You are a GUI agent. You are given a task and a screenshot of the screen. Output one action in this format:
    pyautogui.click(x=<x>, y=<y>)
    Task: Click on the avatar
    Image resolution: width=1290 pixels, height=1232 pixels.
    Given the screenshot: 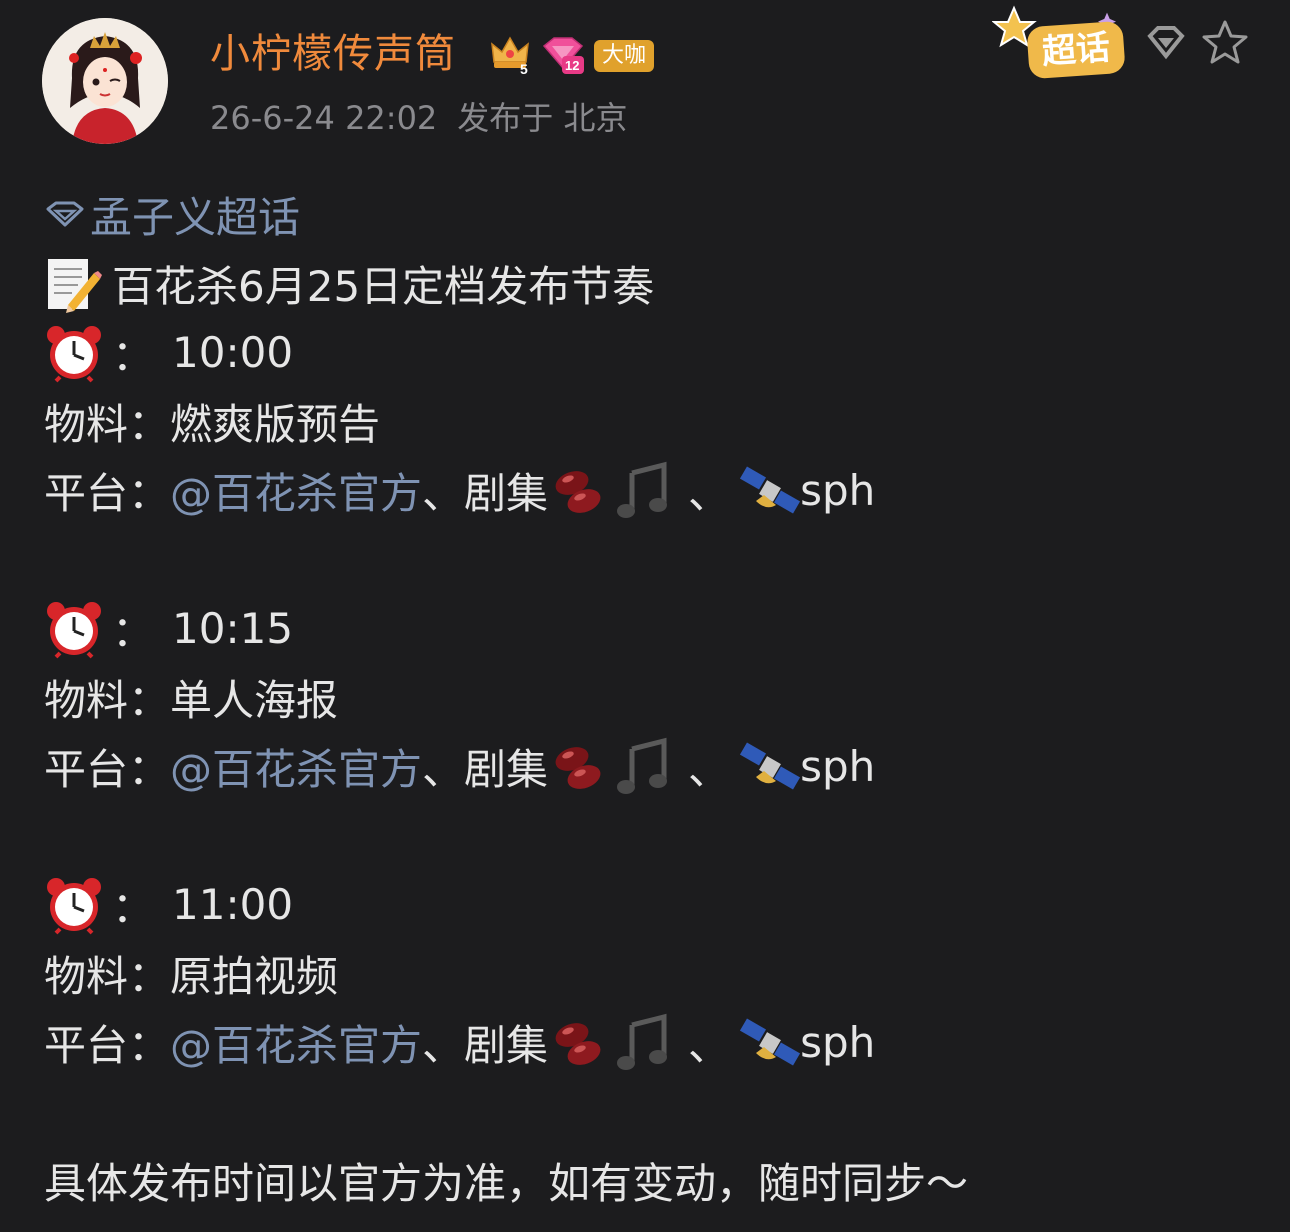 What is the action you would take?
    pyautogui.click(x=105, y=81)
    